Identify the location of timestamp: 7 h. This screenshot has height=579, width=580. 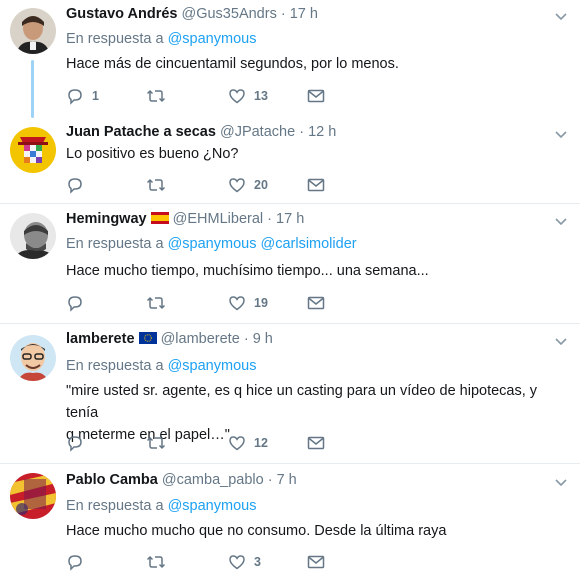
(287, 480).